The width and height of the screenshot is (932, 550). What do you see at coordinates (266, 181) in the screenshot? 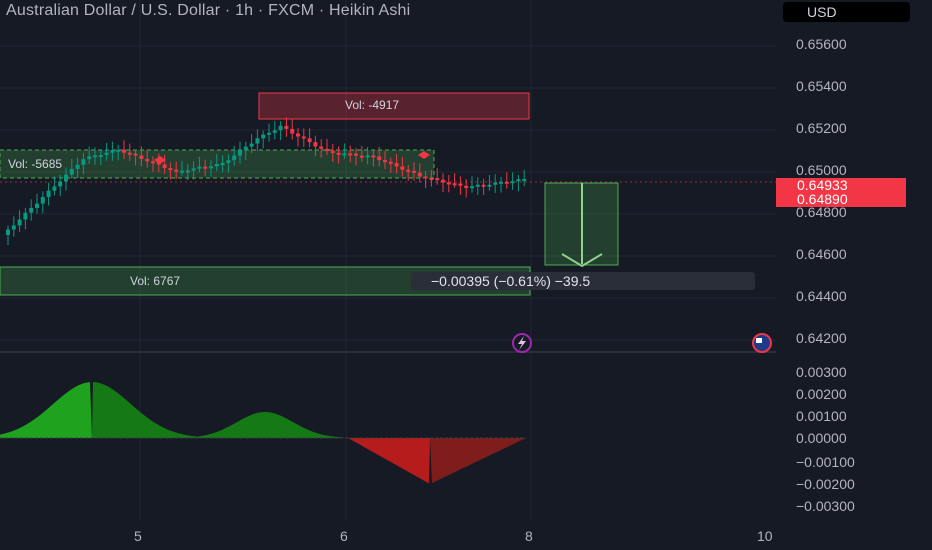
I see `candles-layer` at bounding box center [266, 181].